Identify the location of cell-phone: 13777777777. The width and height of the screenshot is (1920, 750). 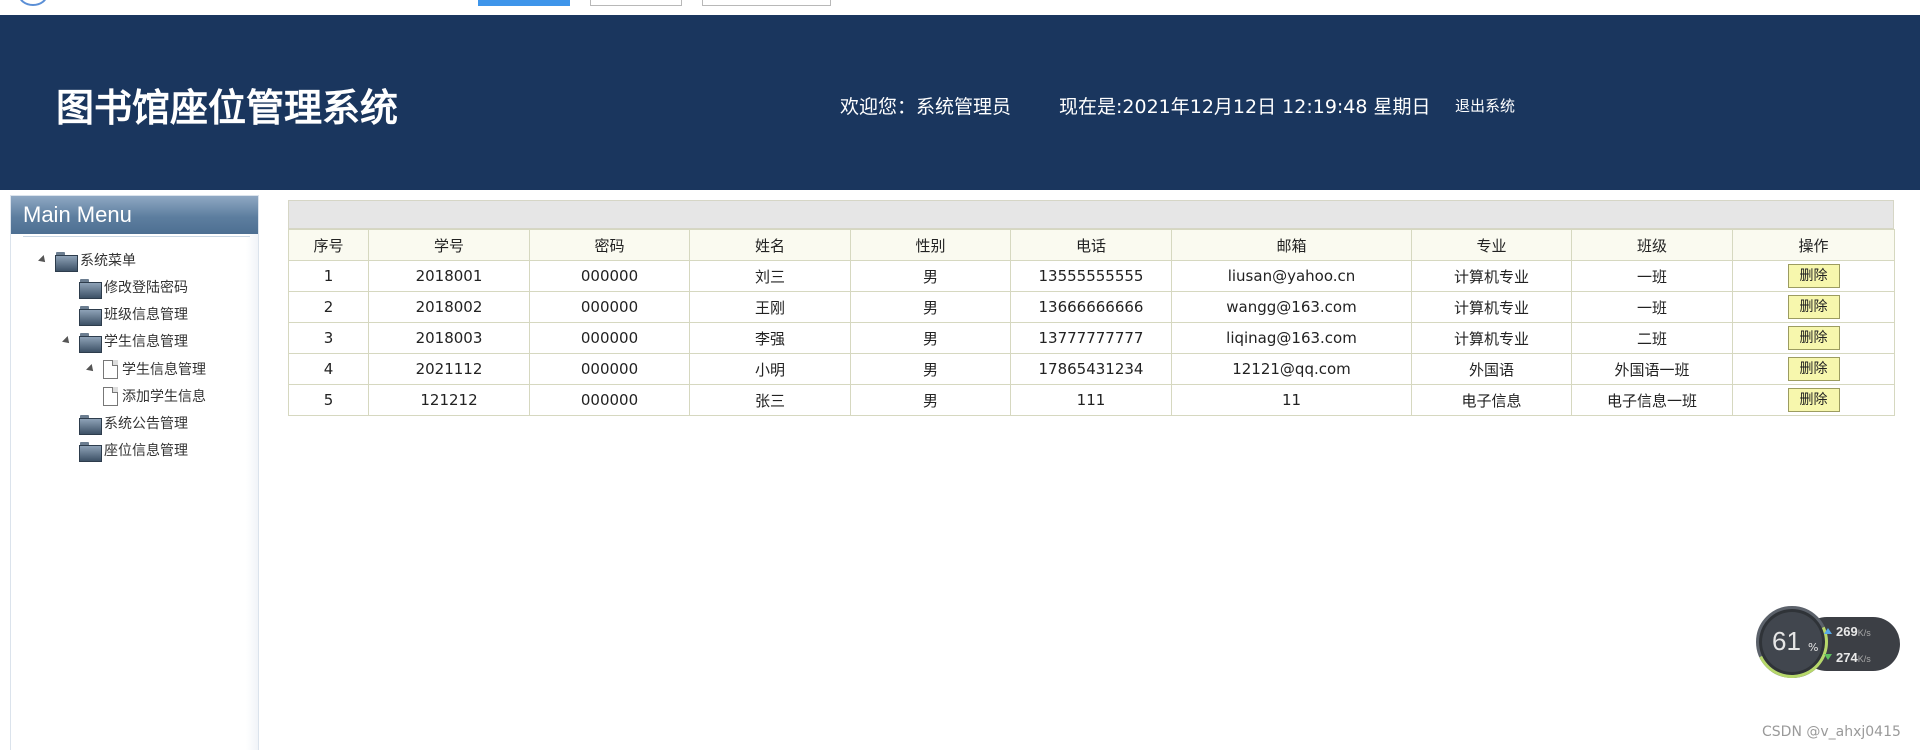
(1091, 338).